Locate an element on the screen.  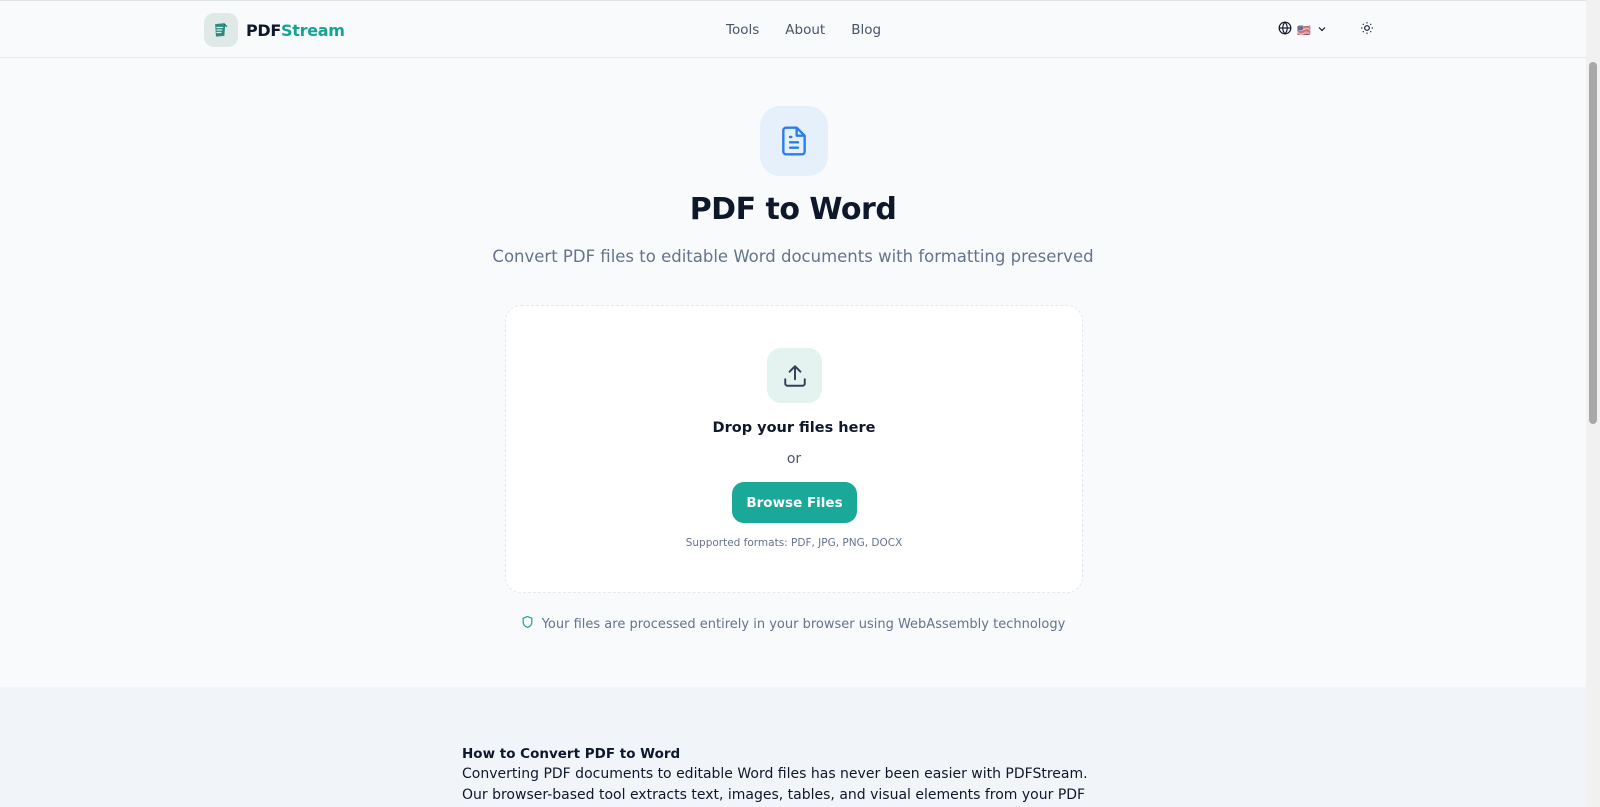
nav-about-link: About is located at coordinates (805, 30).